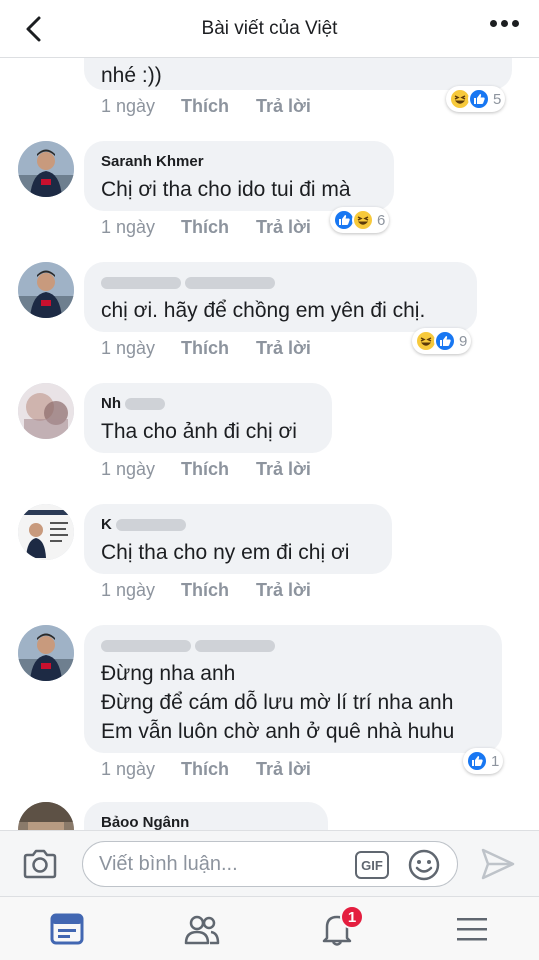 The image size is (539, 960). What do you see at coordinates (298, 74) in the screenshot?
I see `comment-bubble: nhé :))` at bounding box center [298, 74].